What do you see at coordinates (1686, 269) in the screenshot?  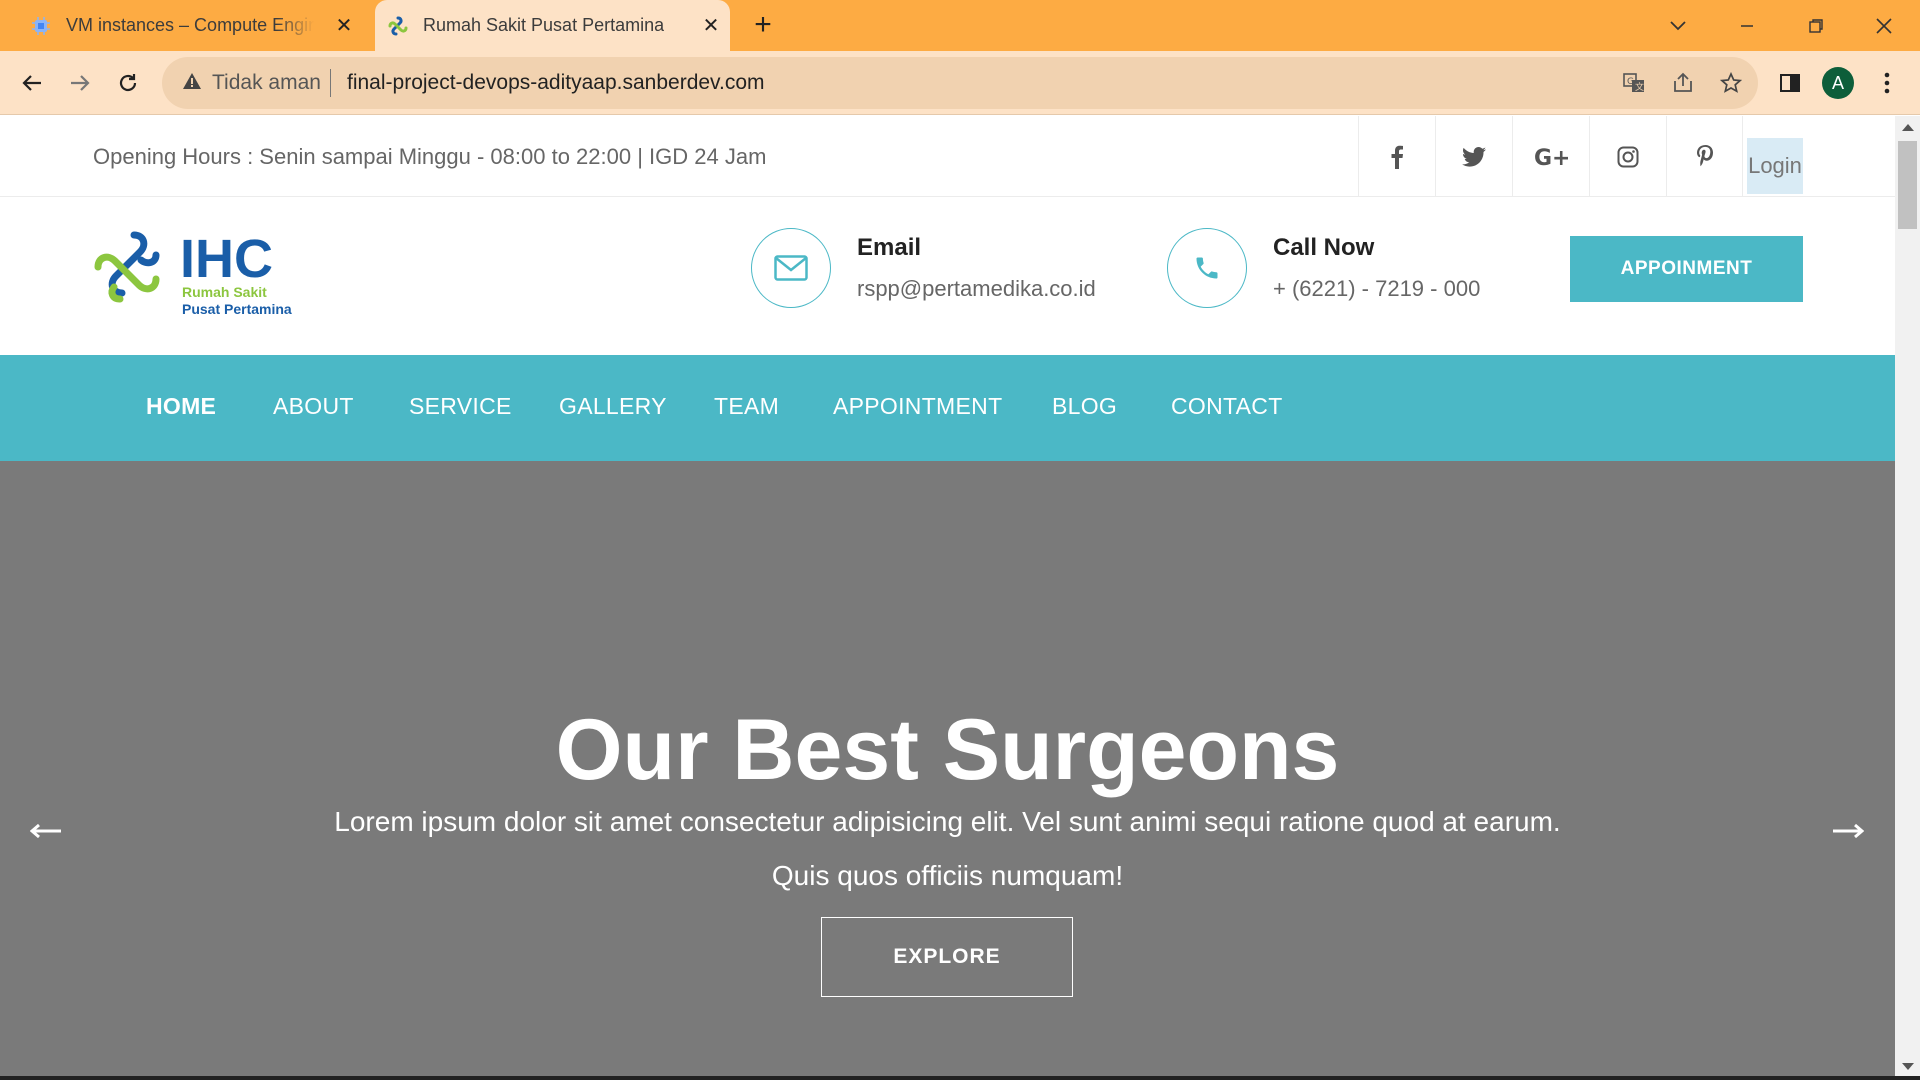 I see `appointment-button: APPOINMENT` at bounding box center [1686, 269].